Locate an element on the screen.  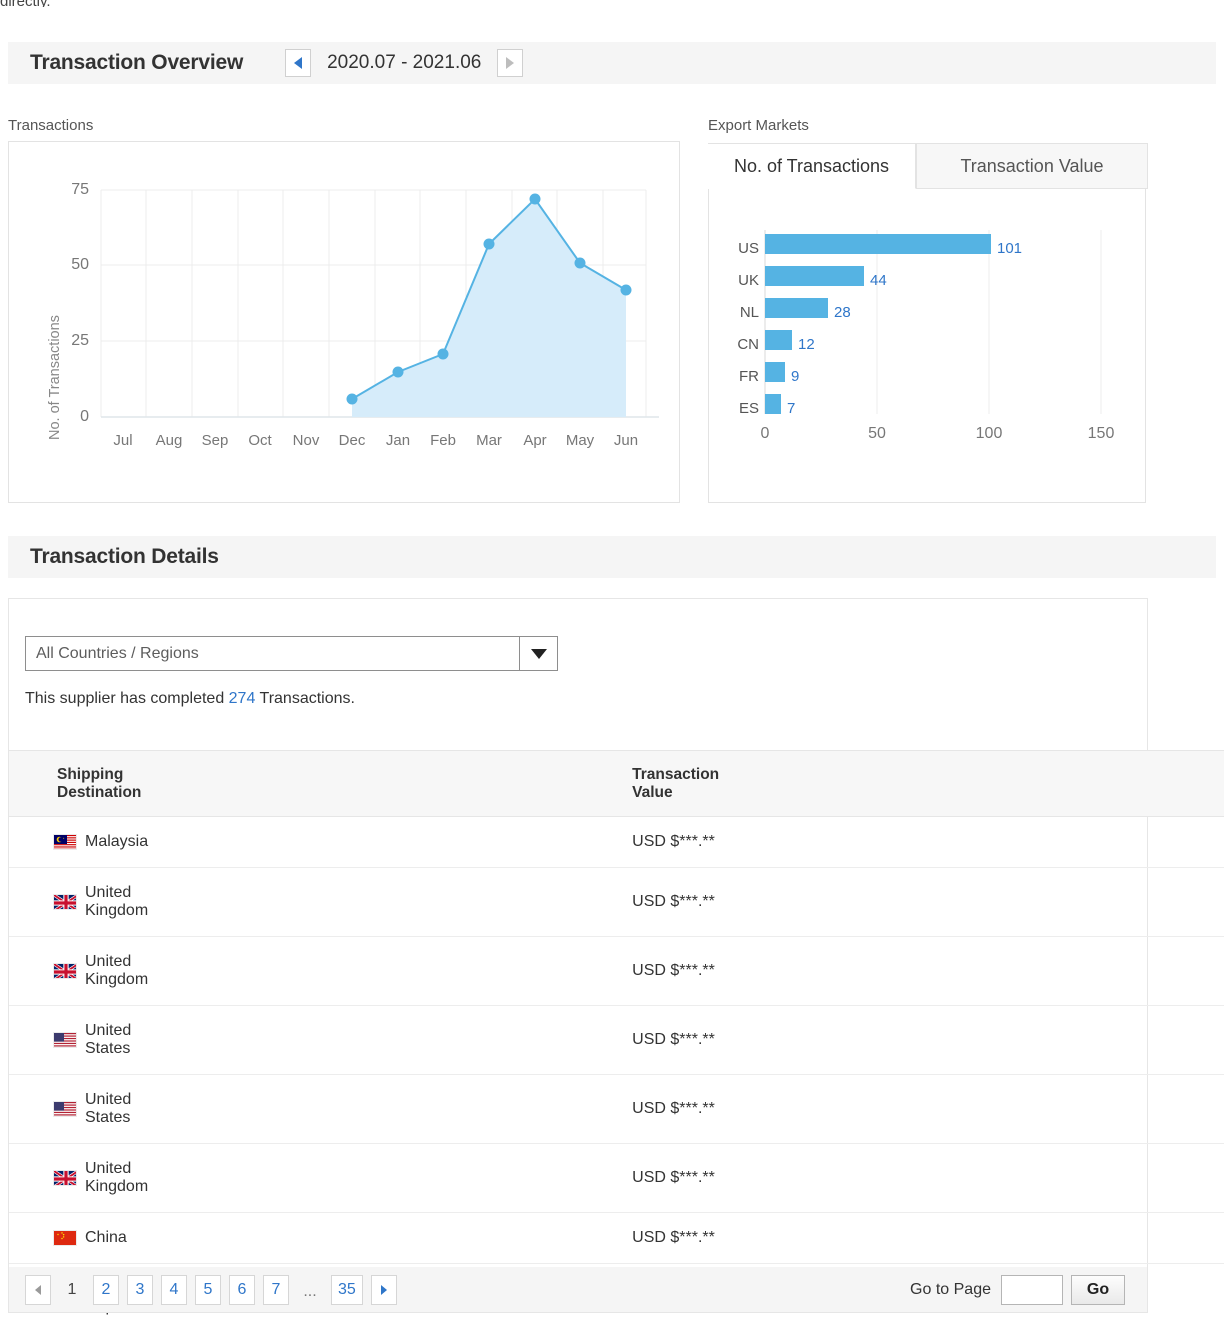
bar-value-es: 7 is located at coordinates (791, 408).